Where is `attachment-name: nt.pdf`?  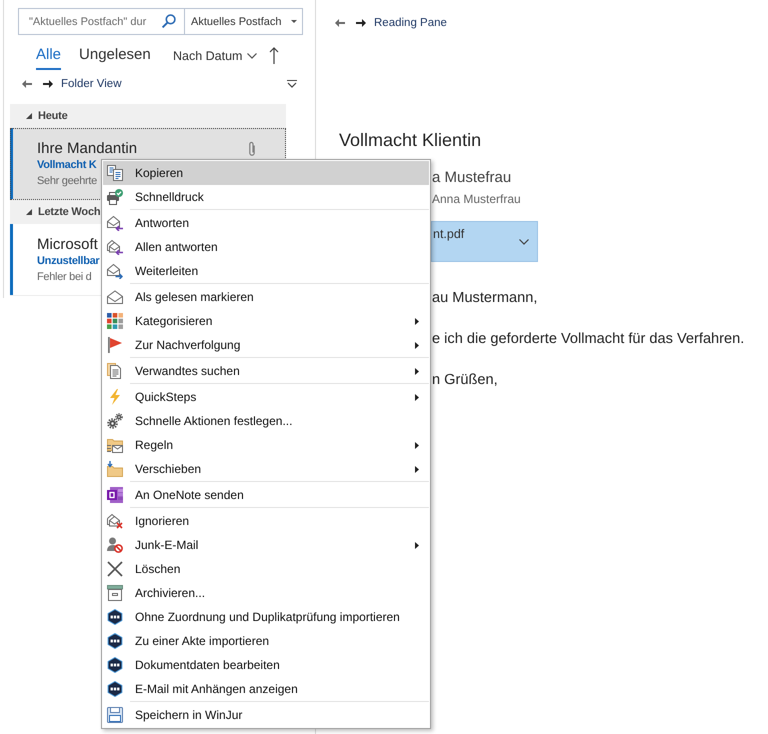
attachment-name: nt.pdf is located at coordinates (448, 234).